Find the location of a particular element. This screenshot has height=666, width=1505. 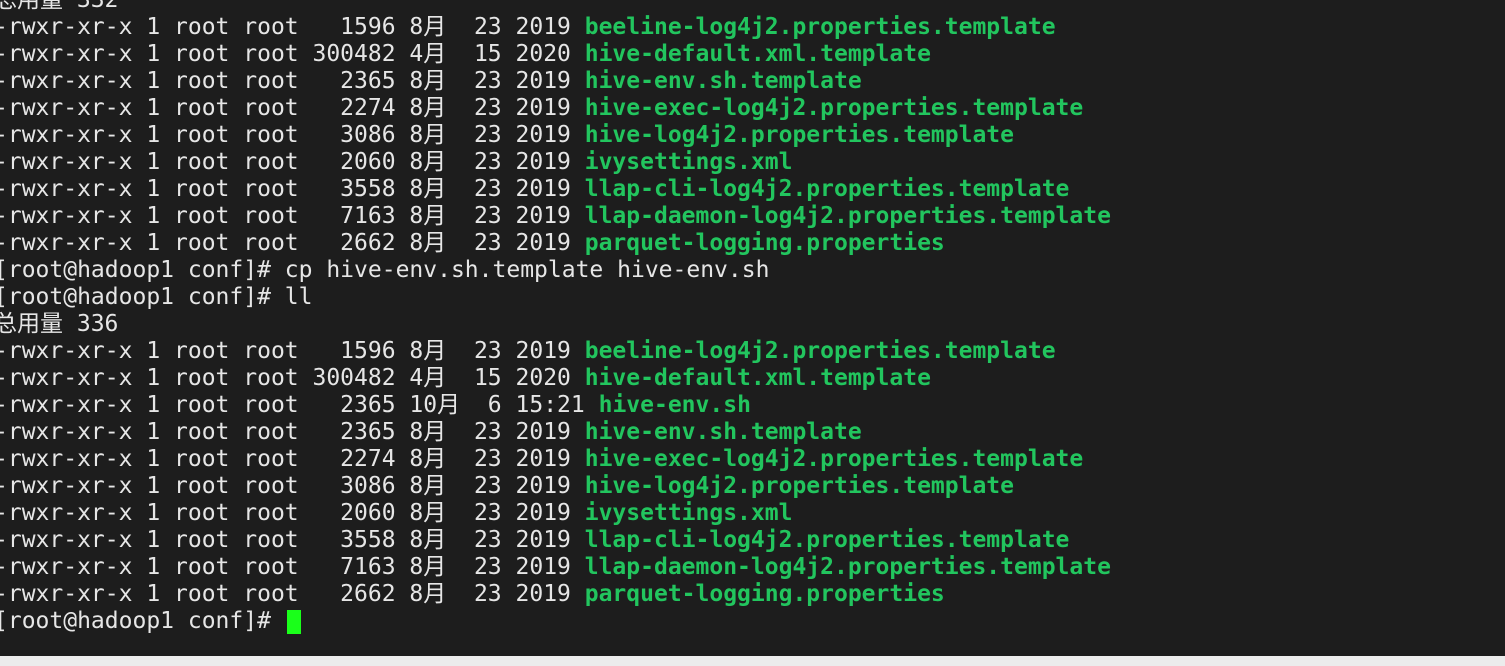

terminal-text-line: 总用量 332 is located at coordinates (59, 6).